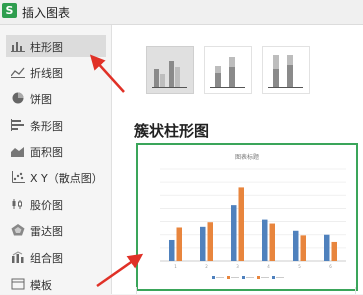 This screenshot has width=363, height=295. I want to click on annotation-overlay, so click(116, 171).